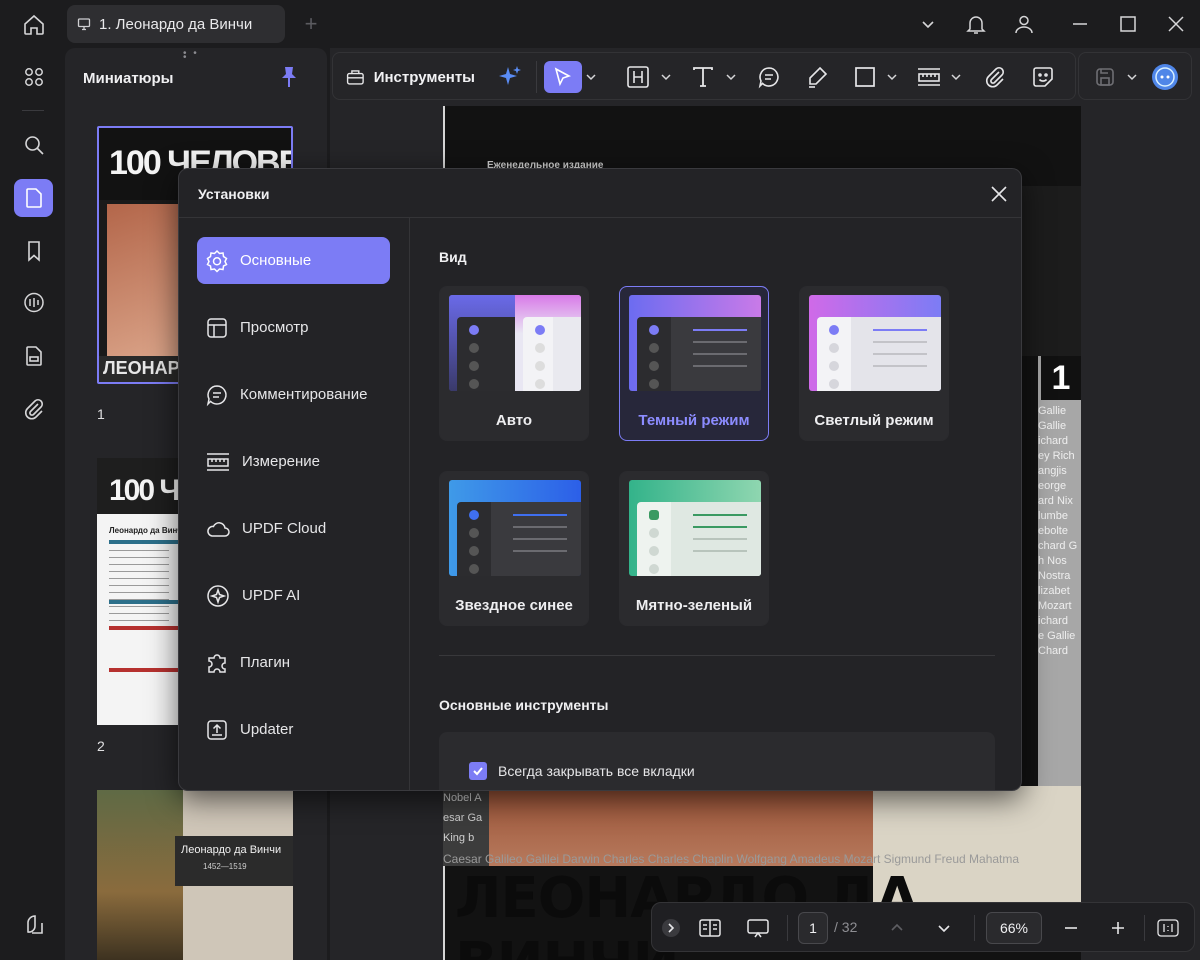  I want to click on notifications-button, so click(976, 24).